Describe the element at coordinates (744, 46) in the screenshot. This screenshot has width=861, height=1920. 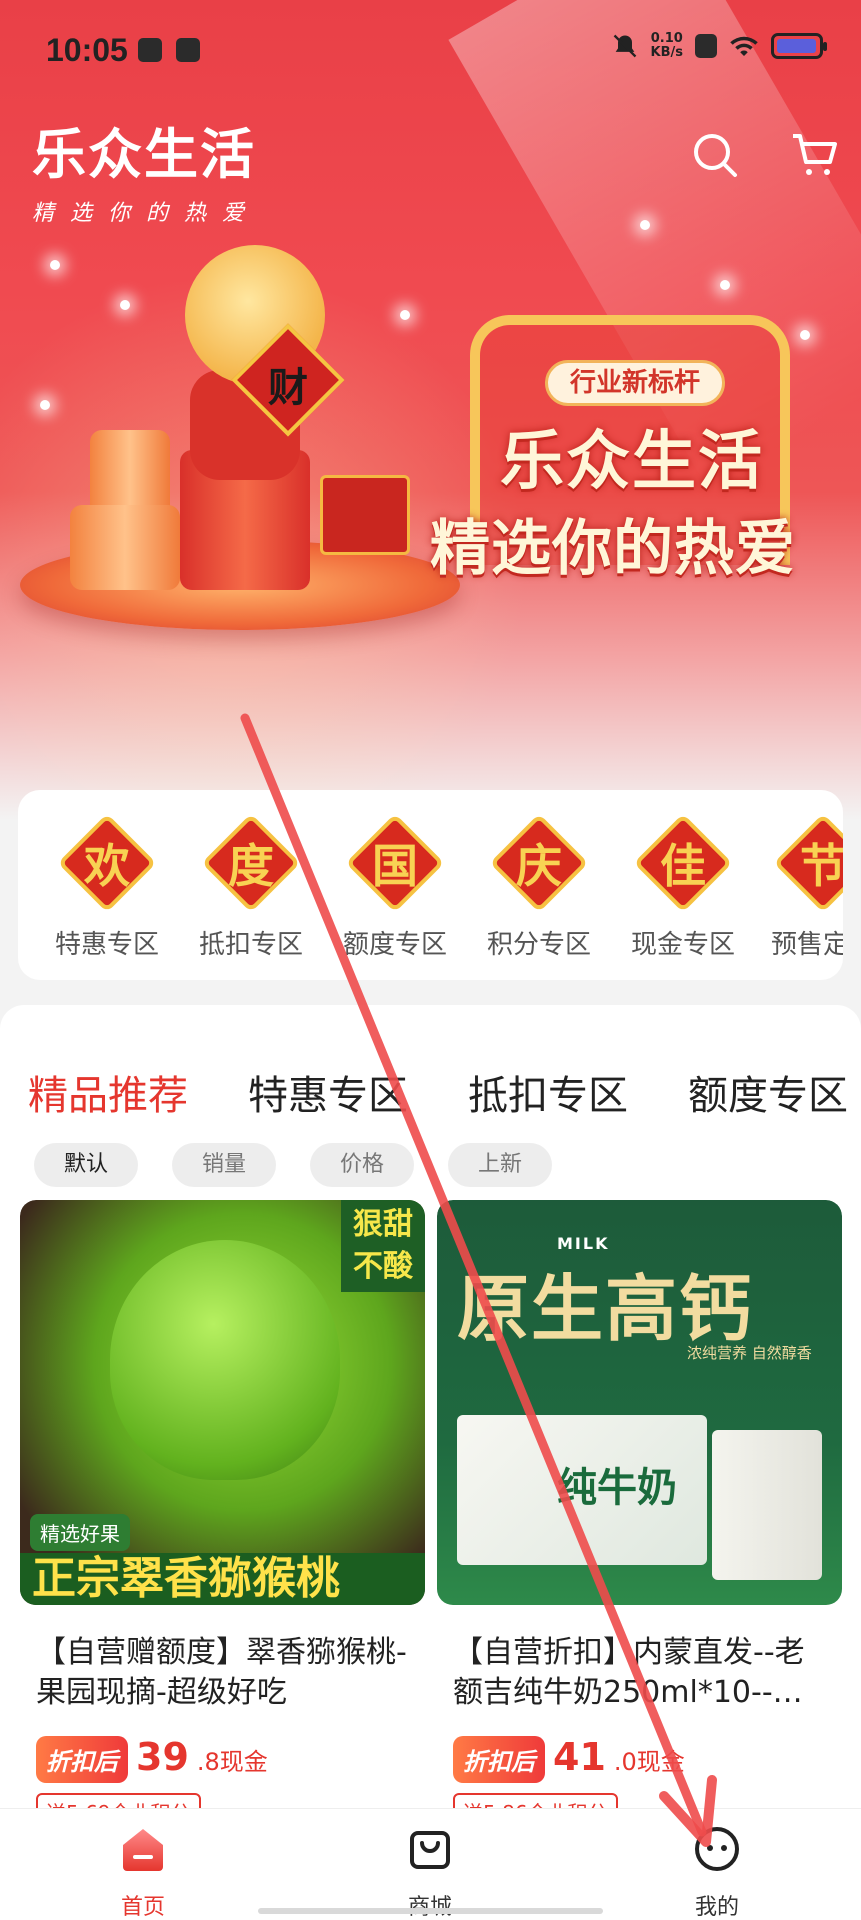
I see `wifi-icon` at that location.